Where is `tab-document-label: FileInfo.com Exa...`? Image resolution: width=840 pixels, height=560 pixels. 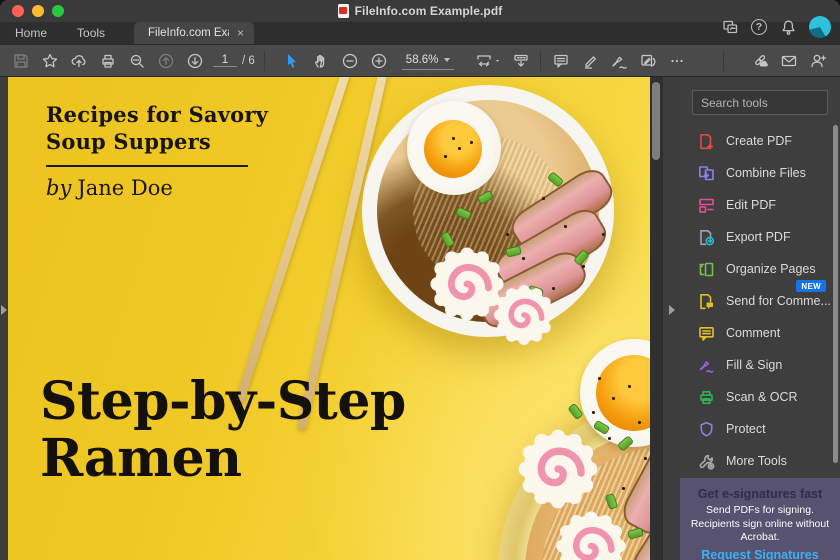 tab-document-label: FileInfo.com Exa... is located at coordinates (188, 33).